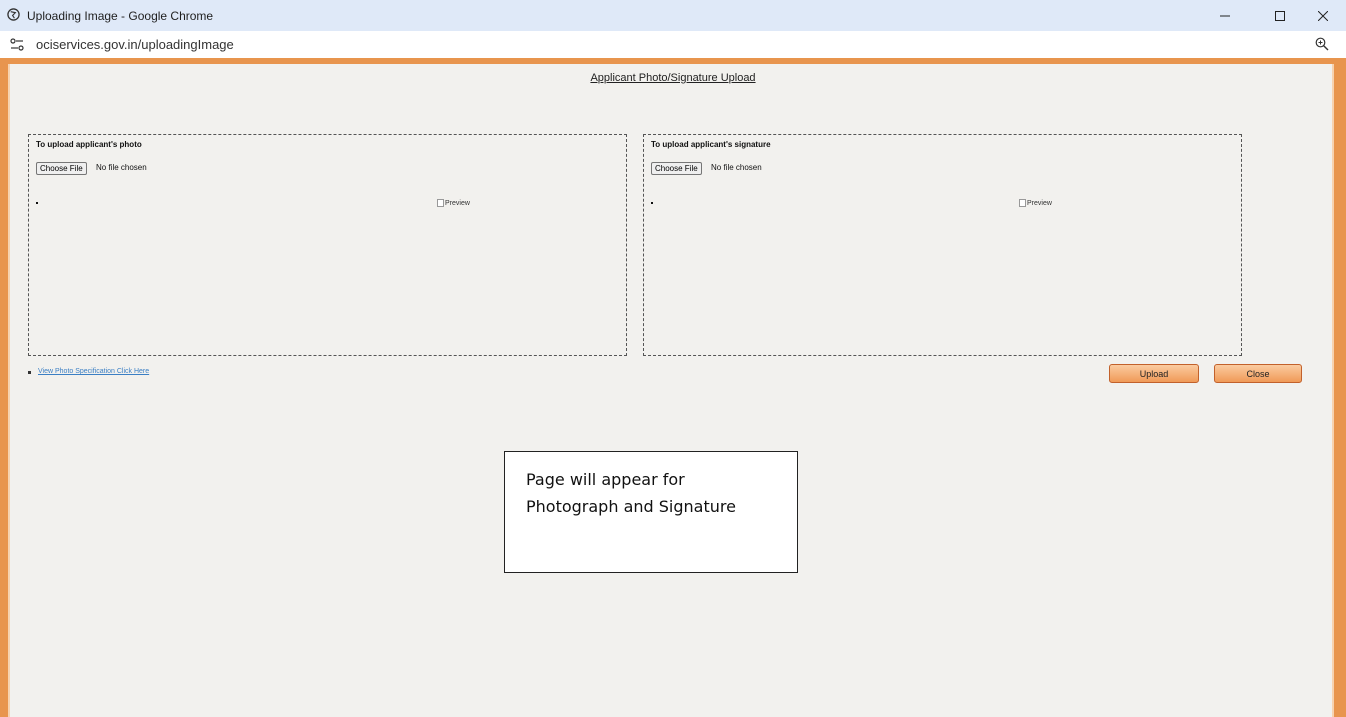  Describe the element at coordinates (1333, 390) in the screenshot. I see `frame-right-highlight` at that location.